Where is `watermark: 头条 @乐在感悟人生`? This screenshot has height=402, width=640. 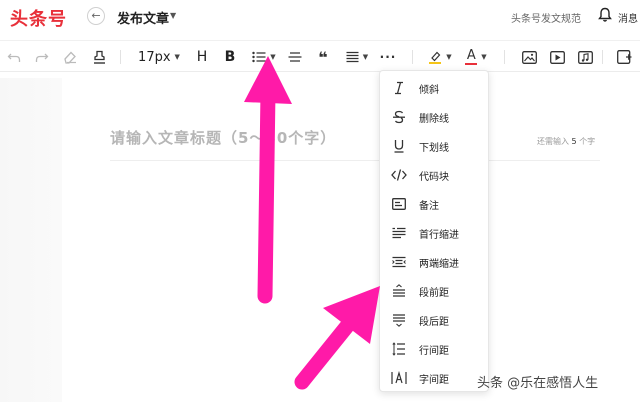
watermark: 头条 @乐在感悟人生 is located at coordinates (538, 383).